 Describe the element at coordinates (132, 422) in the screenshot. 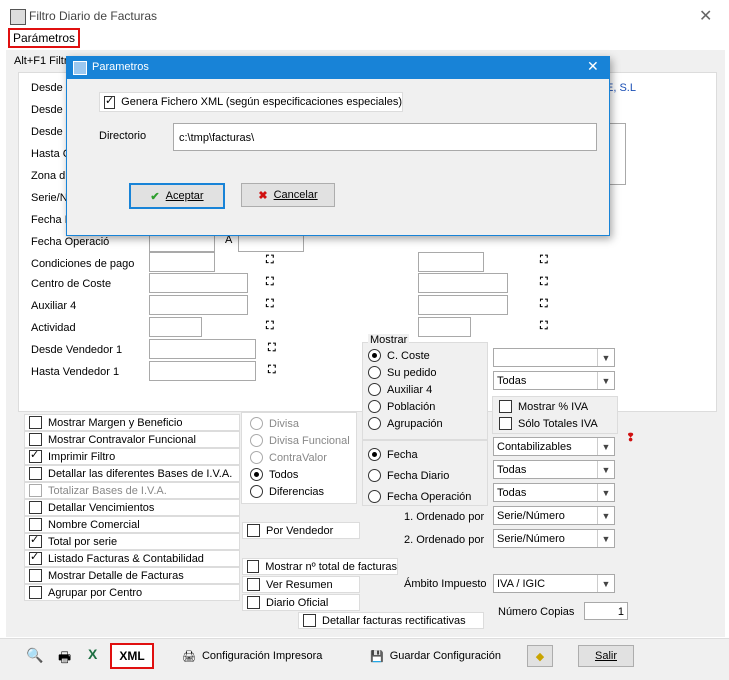

I see `check-margen: Mostrar Margen y Beneficio` at that location.